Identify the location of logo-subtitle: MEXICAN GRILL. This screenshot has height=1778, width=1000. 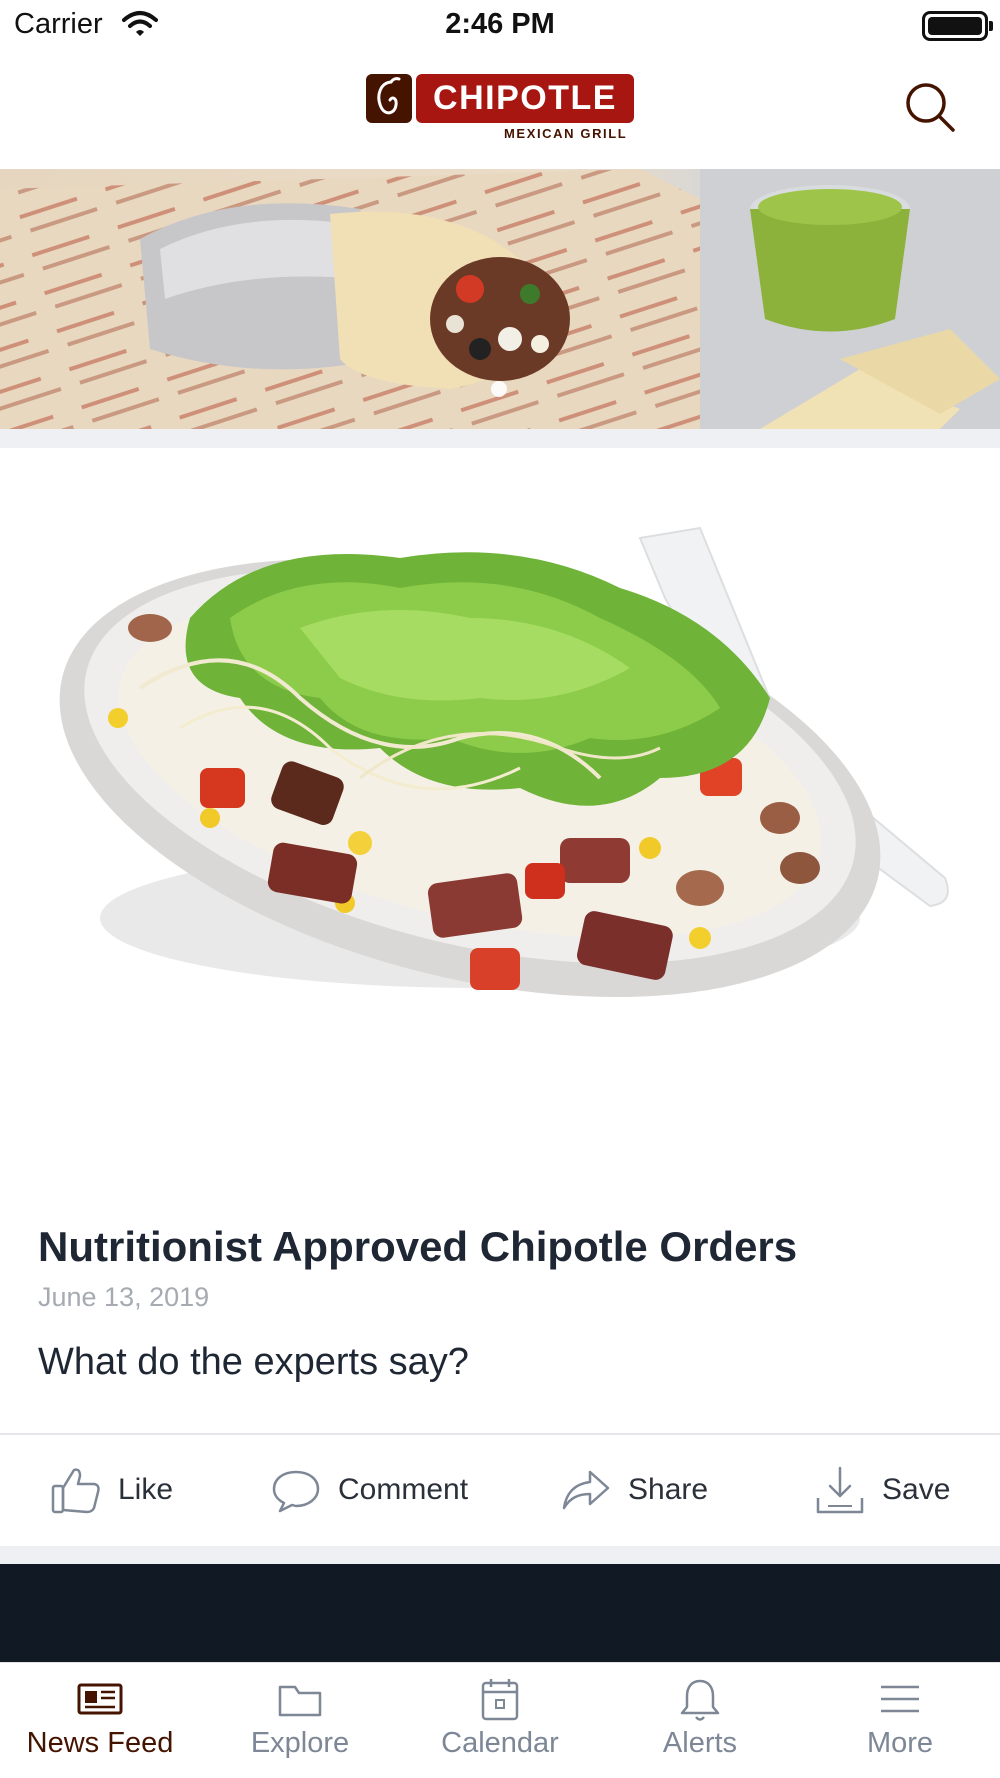
(566, 133).